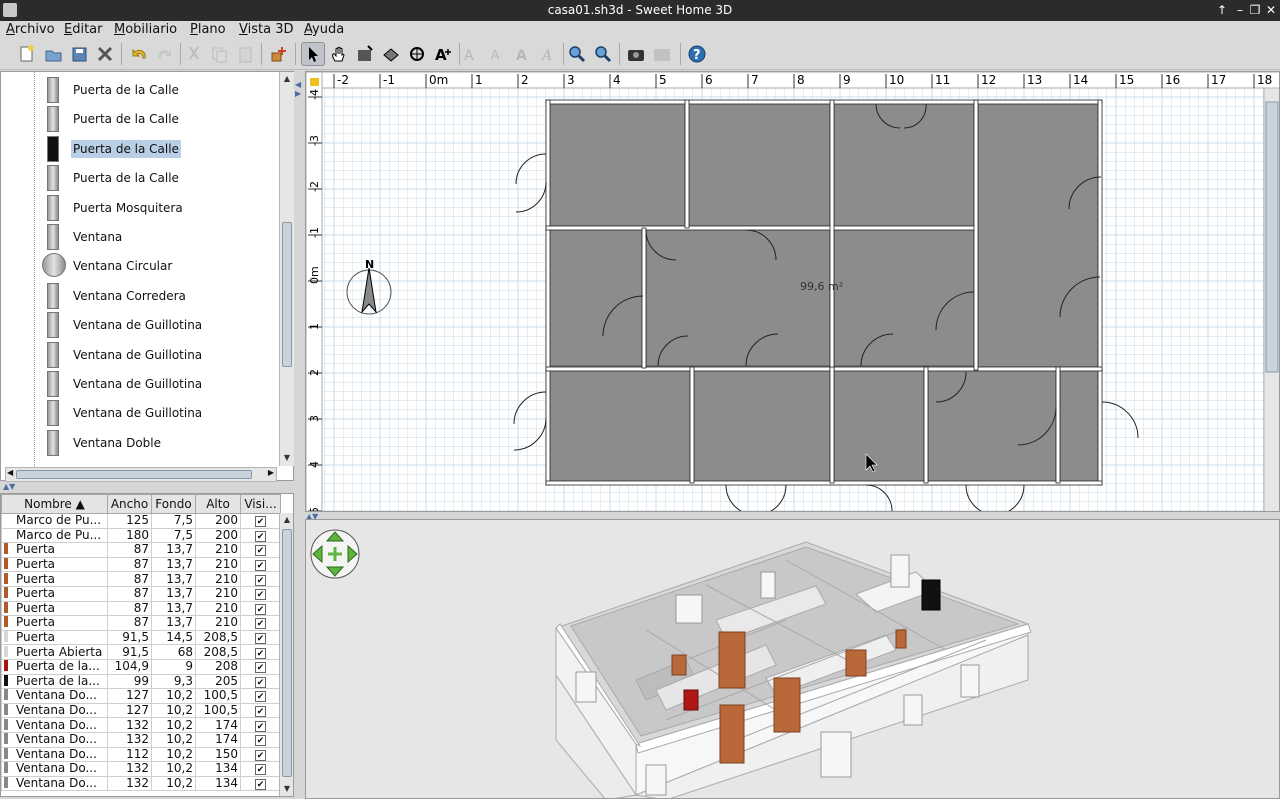  Describe the element at coordinates (324, 29) in the screenshot. I see `menu-ayuda: Ayuda` at that location.